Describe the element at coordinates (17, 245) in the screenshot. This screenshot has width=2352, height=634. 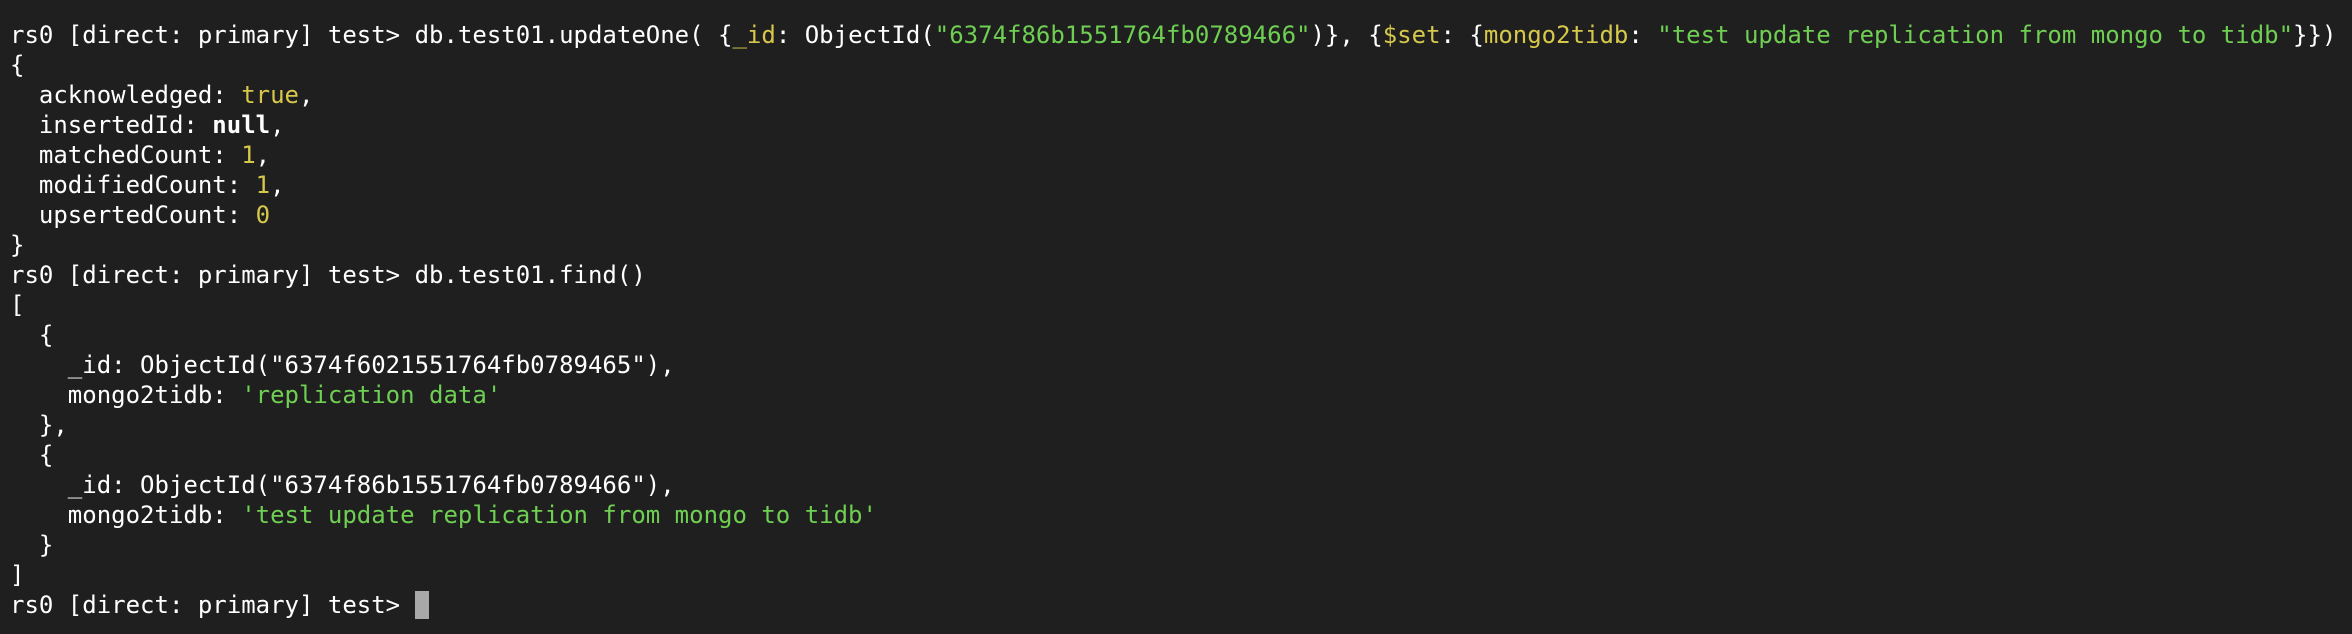
I see `result-close-brace: }` at that location.